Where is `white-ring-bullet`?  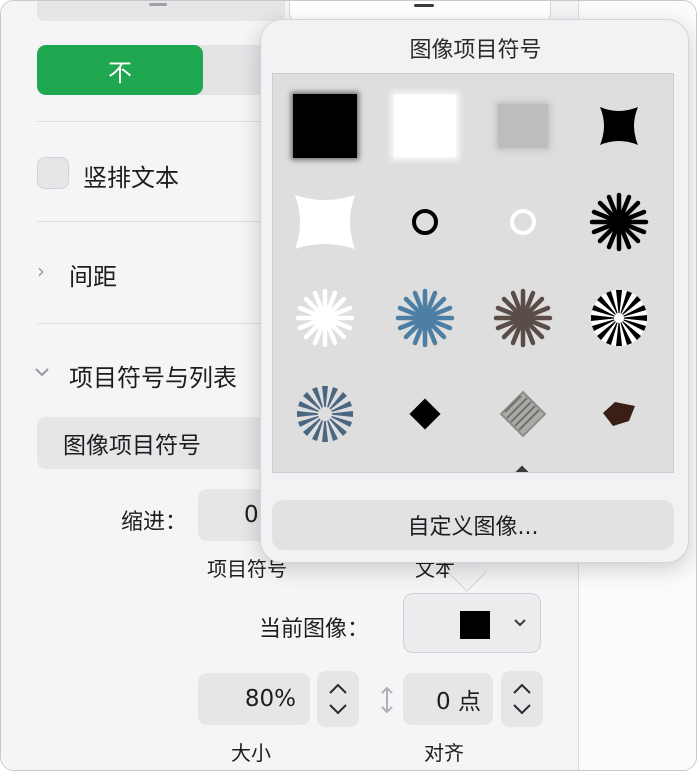 white-ring-bullet is located at coordinates (523, 222).